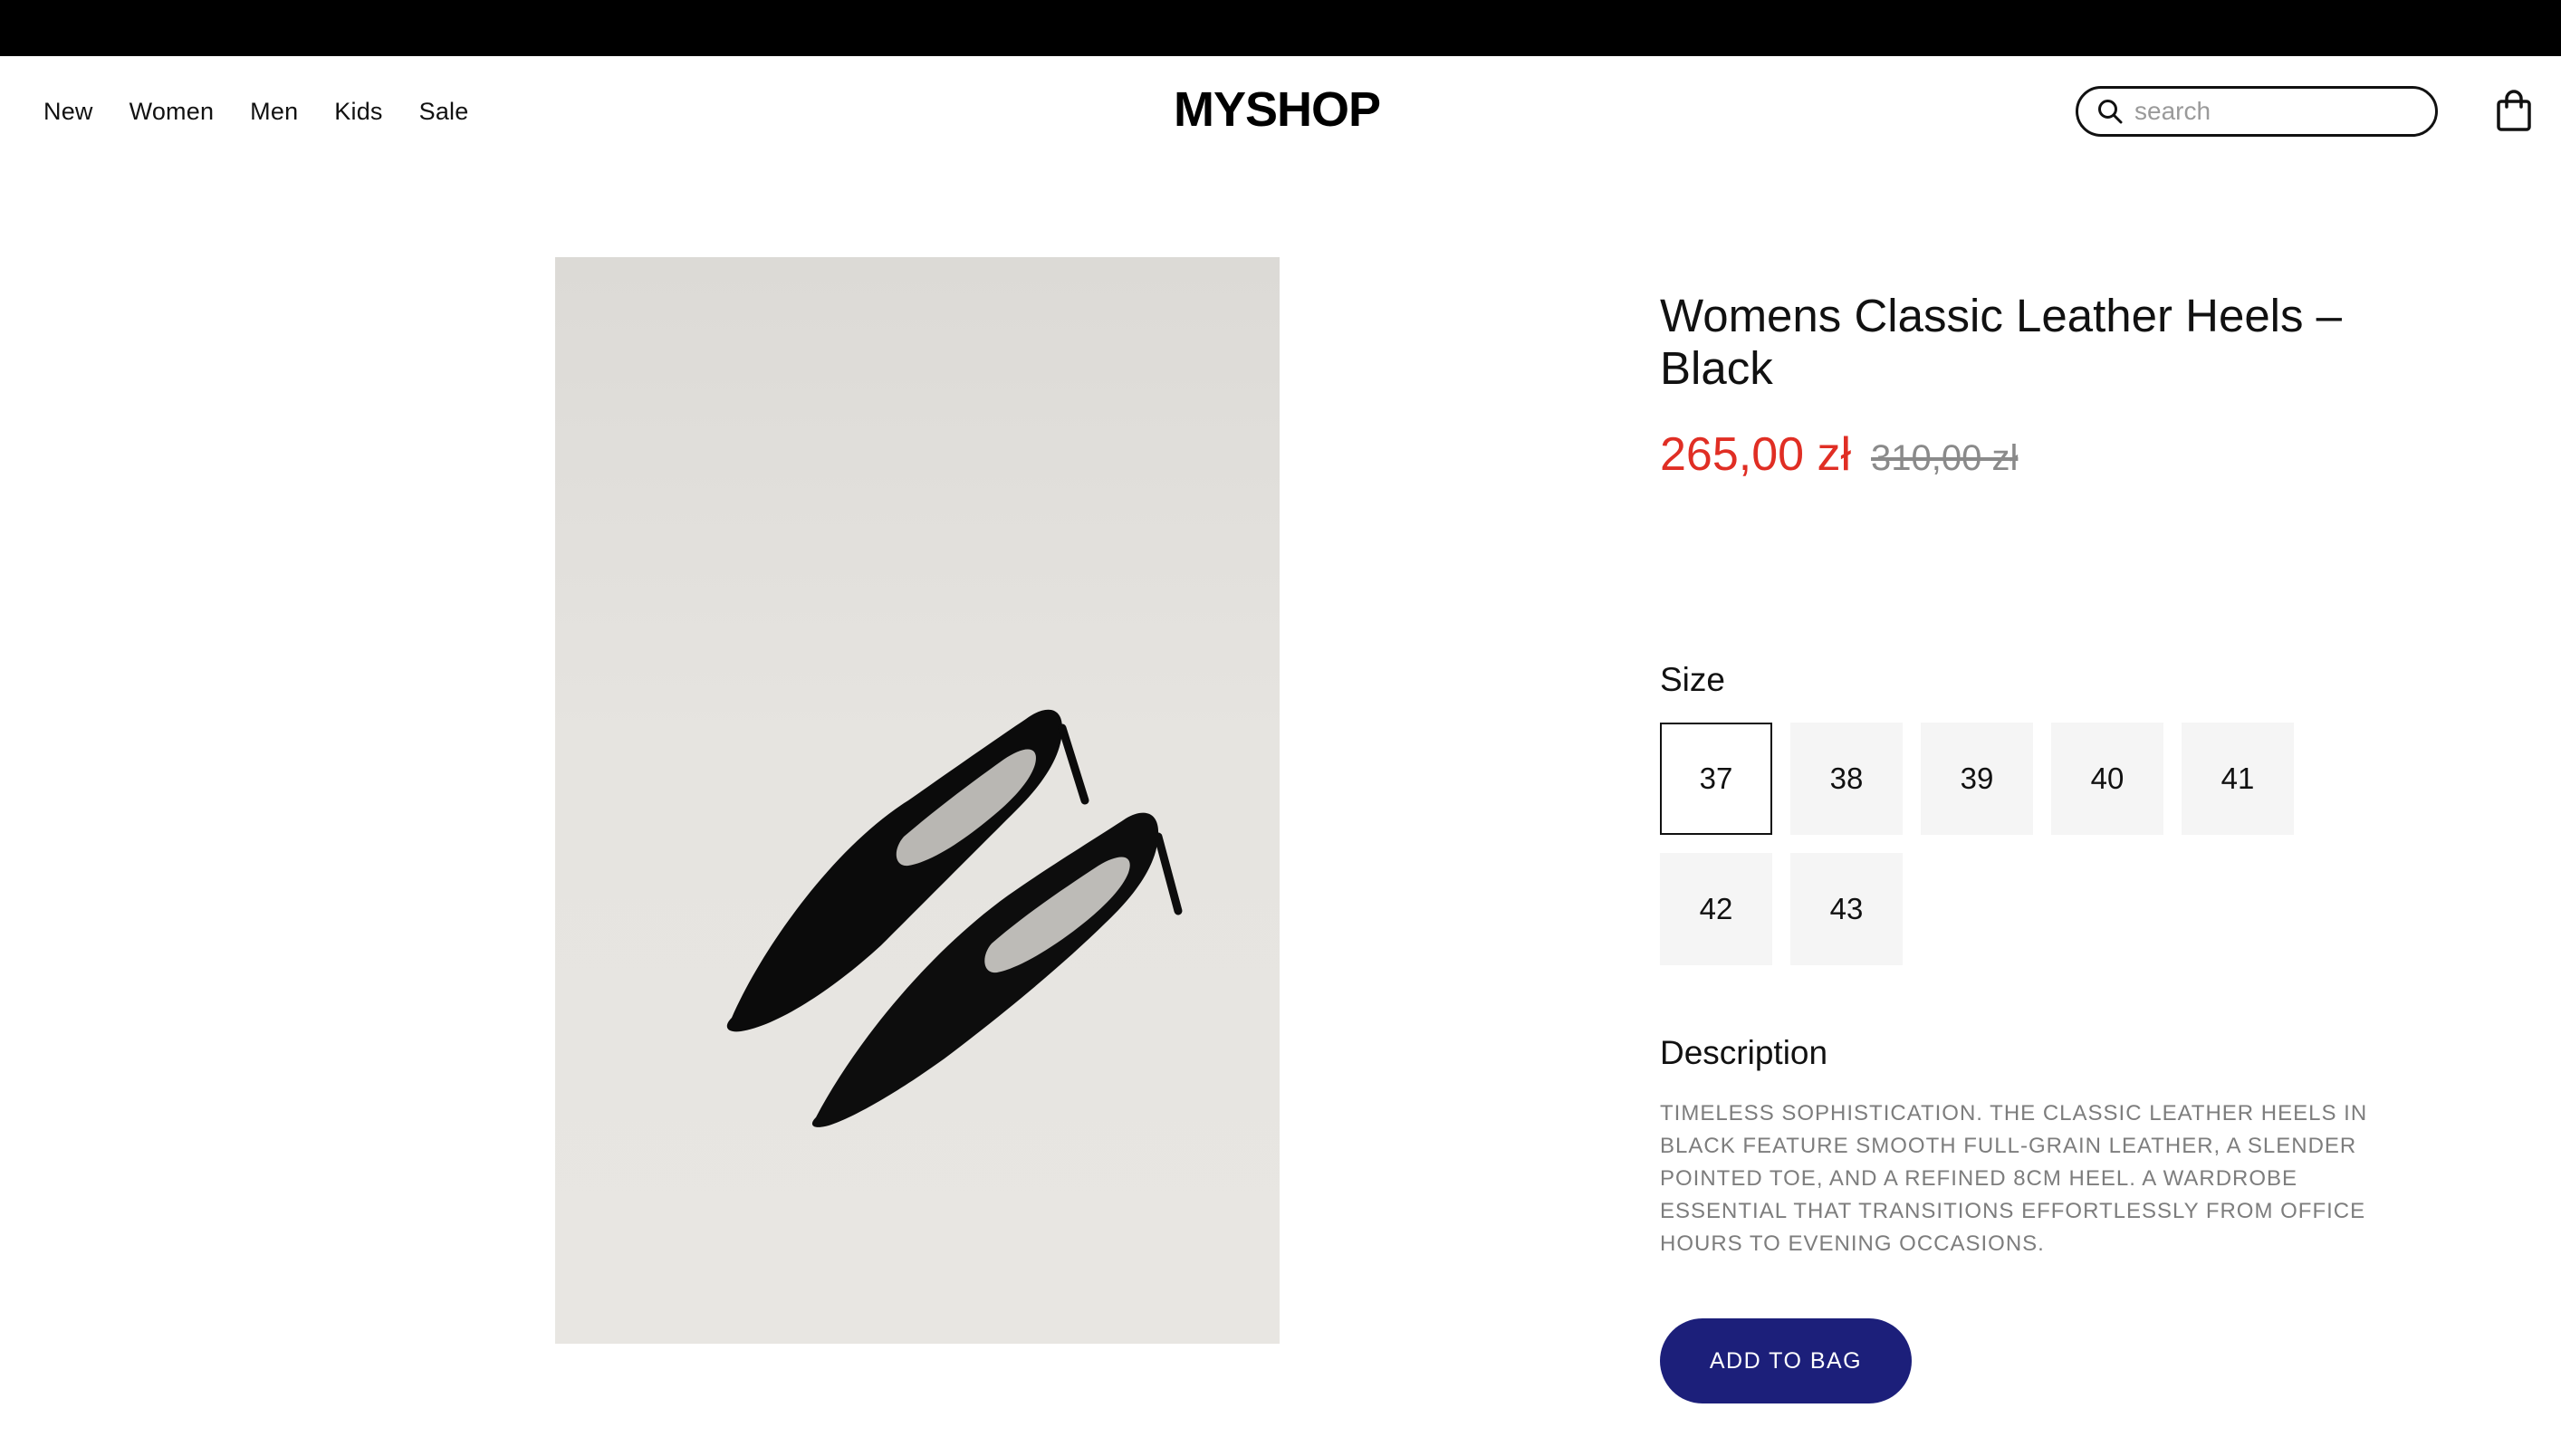 The width and height of the screenshot is (2561, 1456). I want to click on add-to-bag-button: ADD TO BAG, so click(1786, 1360).